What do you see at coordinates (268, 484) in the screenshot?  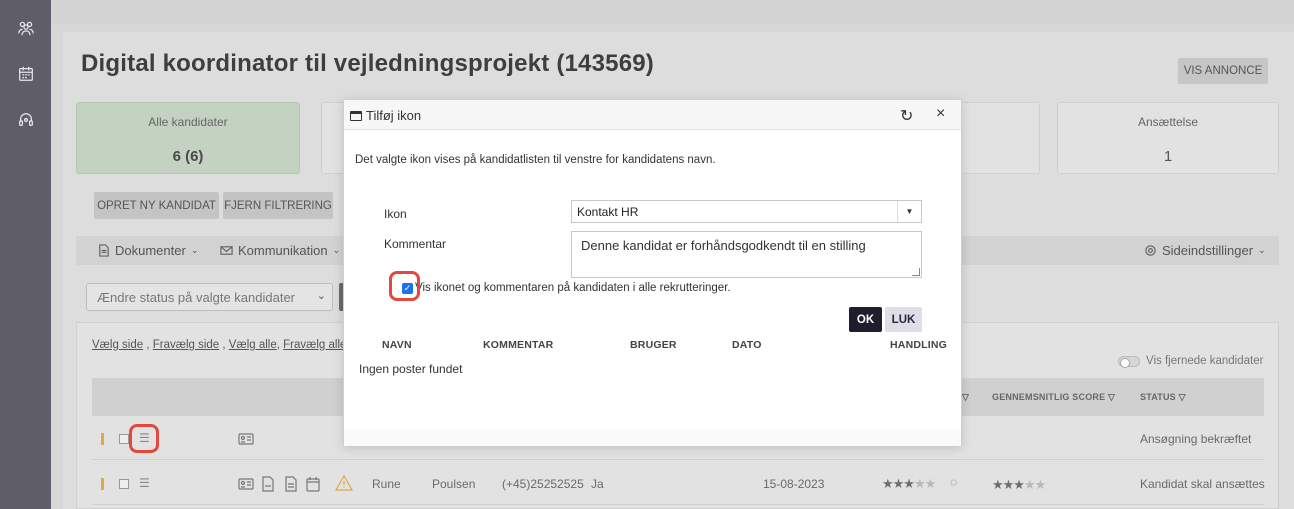 I see `cv-icon` at bounding box center [268, 484].